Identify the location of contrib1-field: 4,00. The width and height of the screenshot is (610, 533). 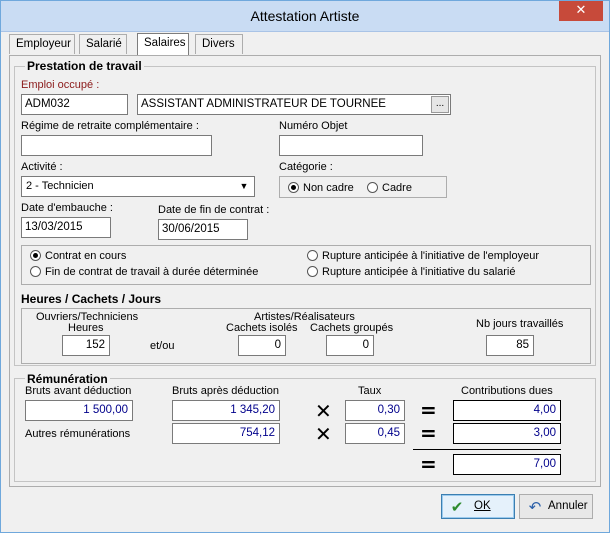
(507, 410).